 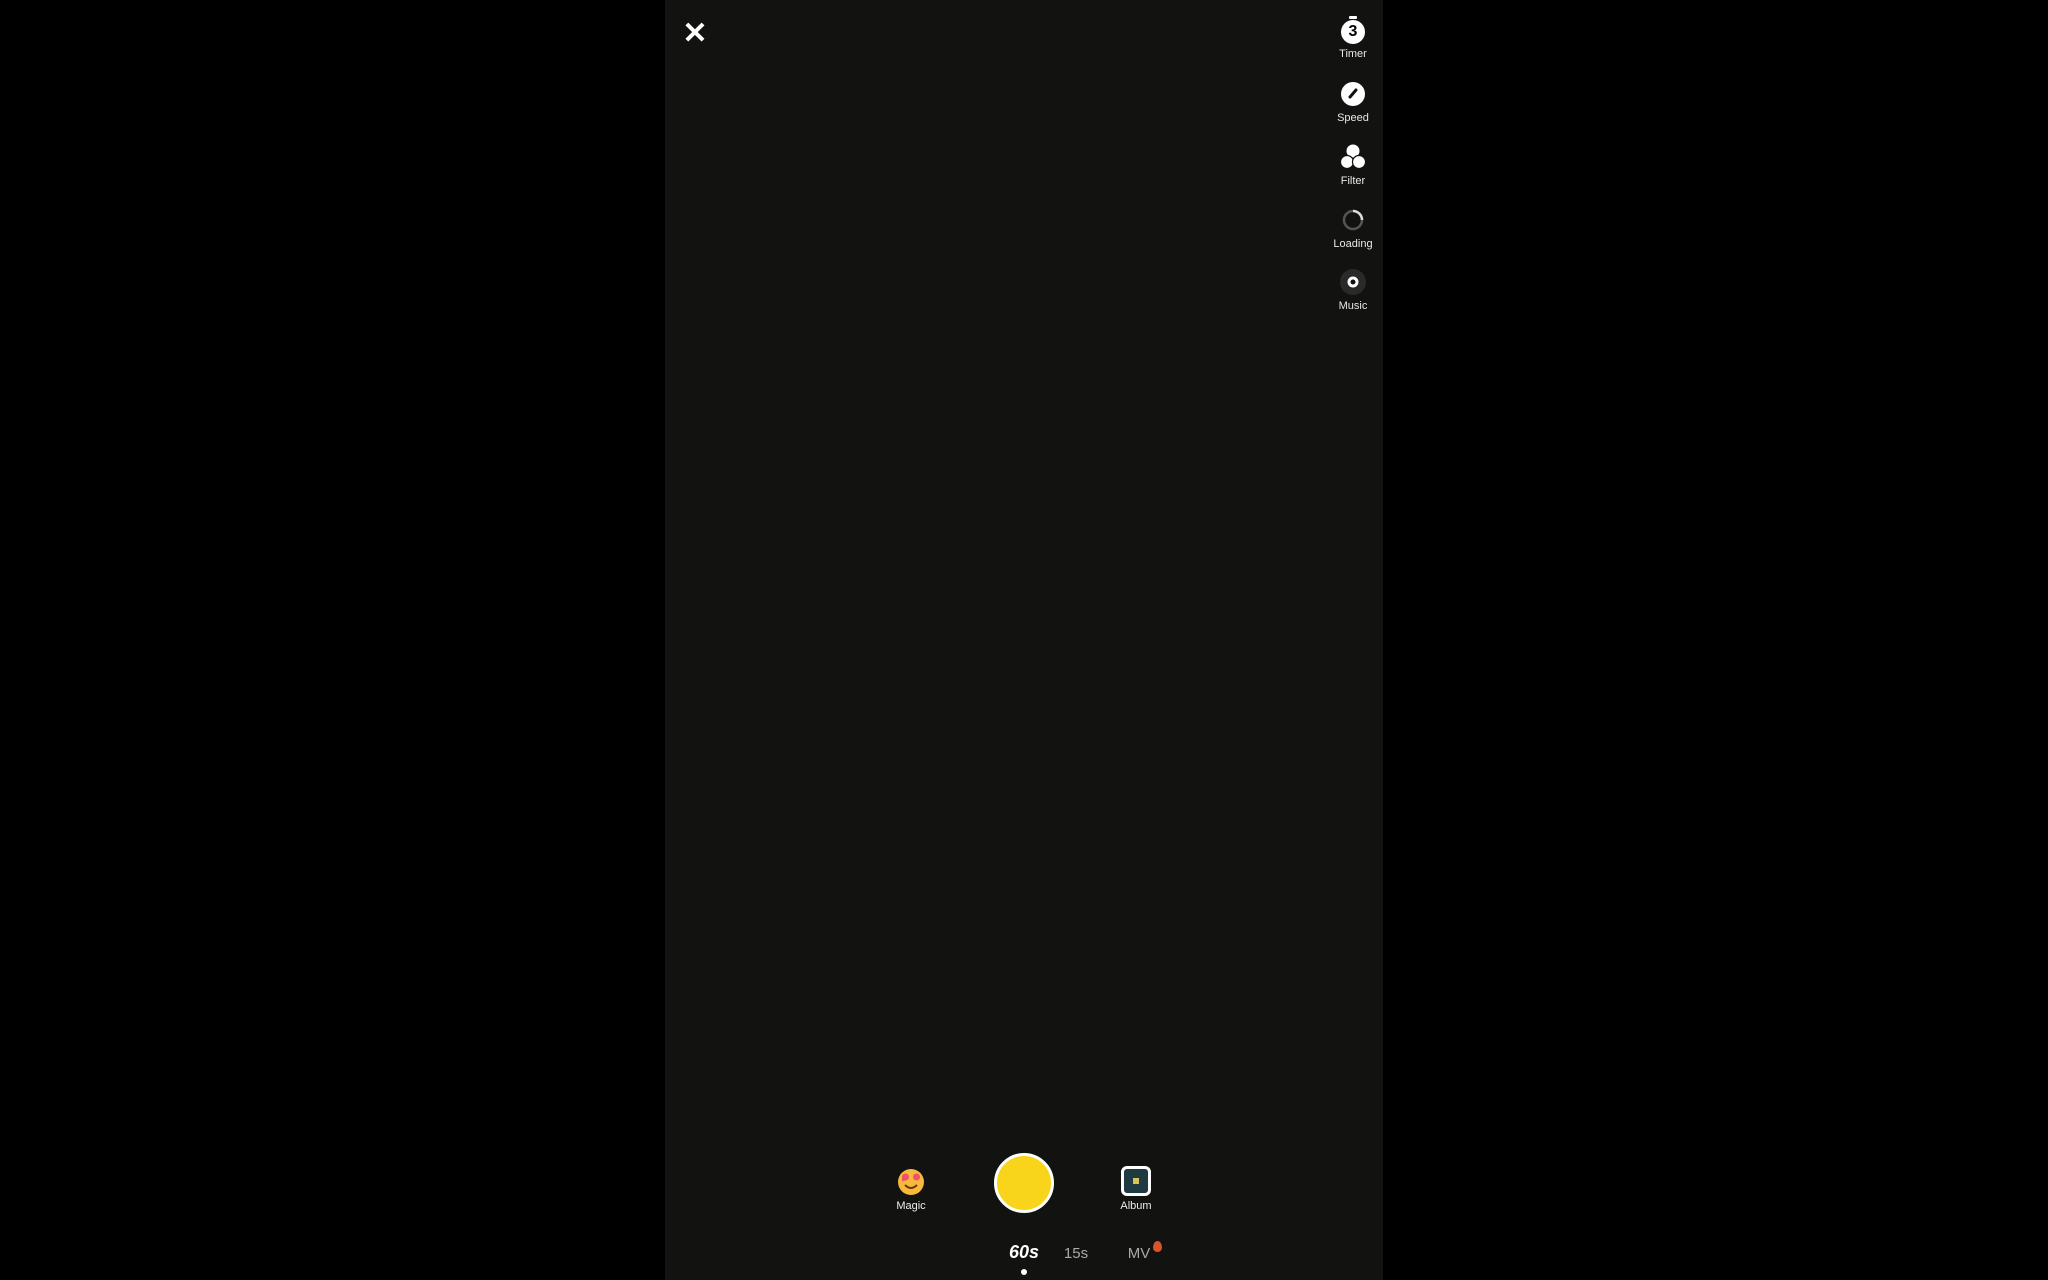 What do you see at coordinates (1353, 157) in the screenshot?
I see `filter-icon` at bounding box center [1353, 157].